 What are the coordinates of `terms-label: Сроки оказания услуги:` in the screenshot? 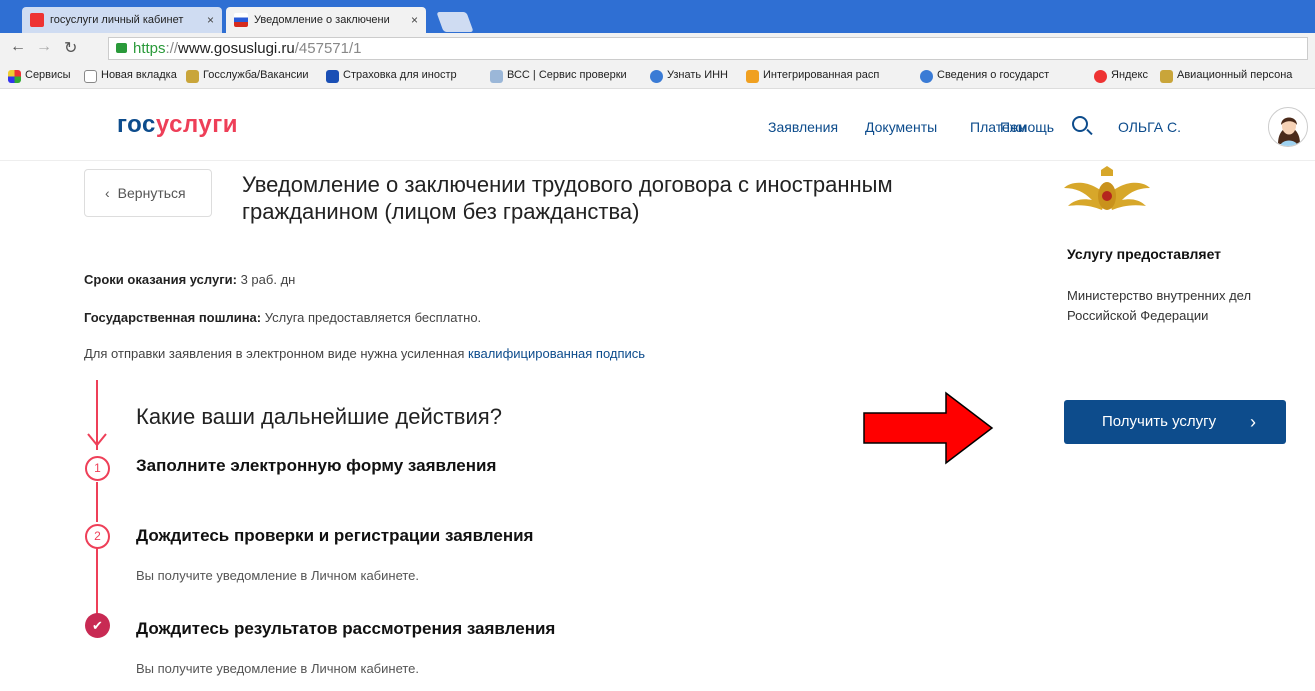 It's located at (160, 279).